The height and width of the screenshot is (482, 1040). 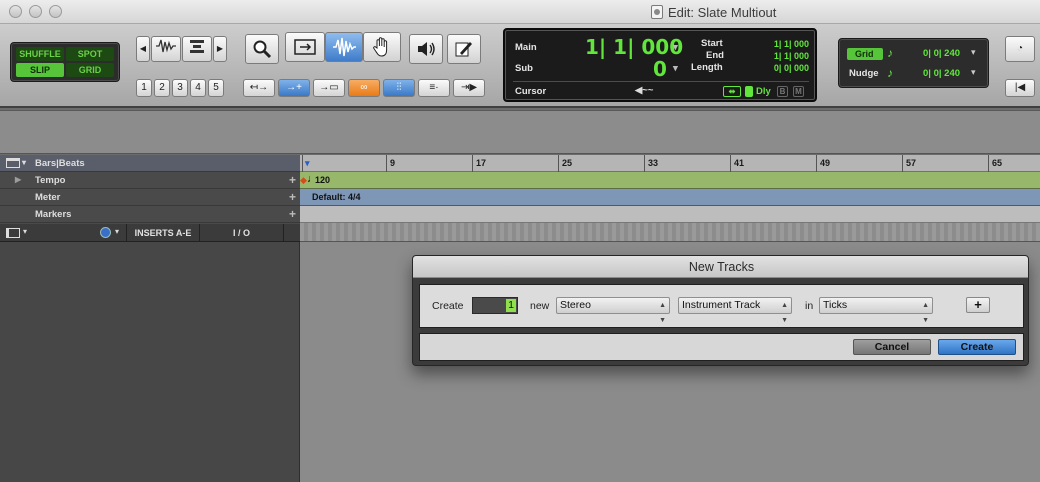 I want to click on tempo-value: 120, so click(x=322, y=180).